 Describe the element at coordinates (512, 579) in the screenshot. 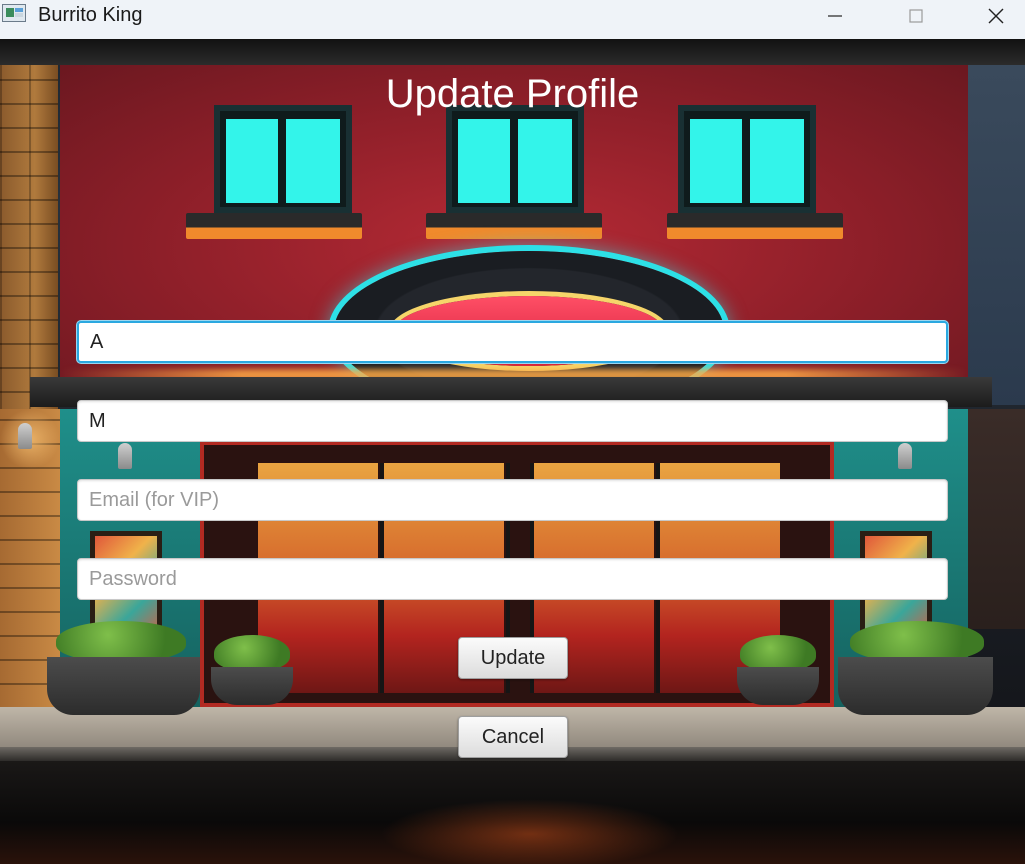

I see `password-field` at that location.